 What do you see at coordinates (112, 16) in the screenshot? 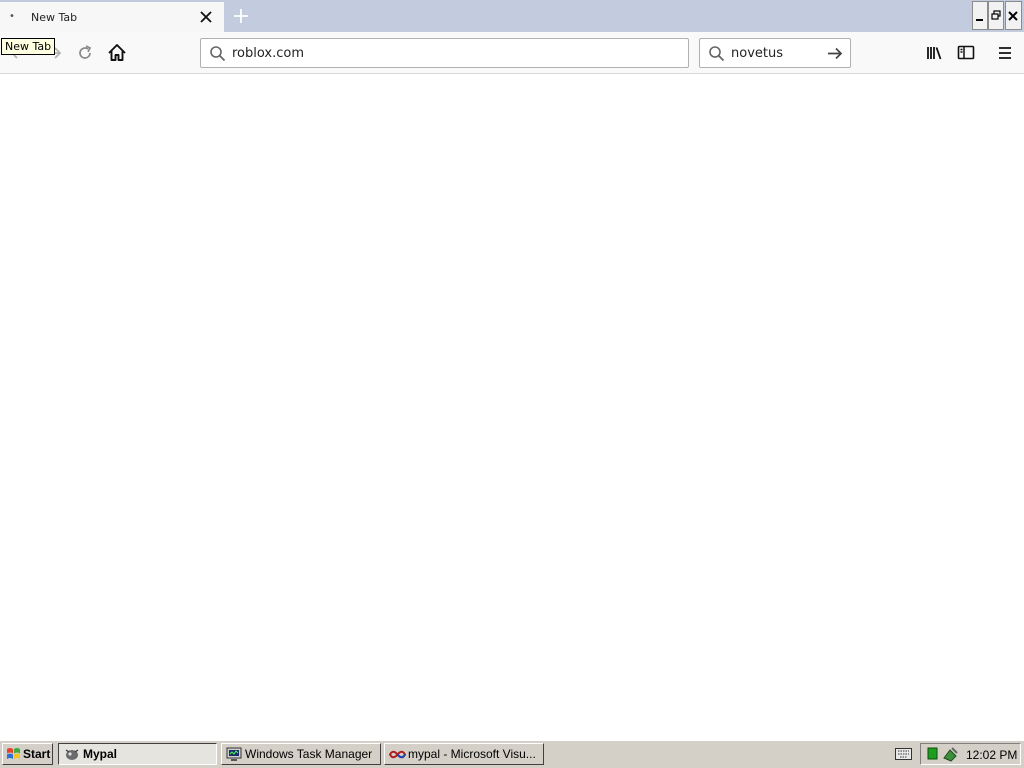
I see `tab-new-tab: • New Tab` at bounding box center [112, 16].